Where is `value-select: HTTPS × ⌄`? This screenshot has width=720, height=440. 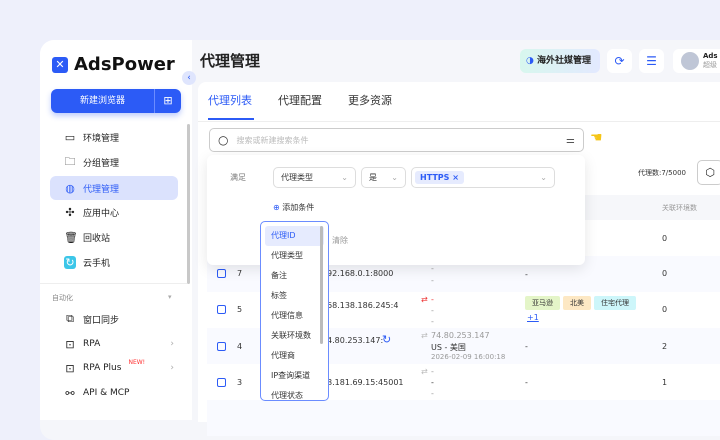
value-select: HTTPS × ⌄ is located at coordinates (483, 177).